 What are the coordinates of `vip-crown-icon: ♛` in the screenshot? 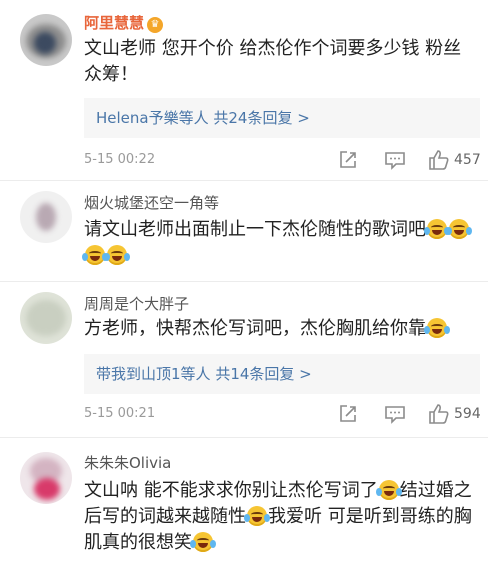 It's located at (155, 25).